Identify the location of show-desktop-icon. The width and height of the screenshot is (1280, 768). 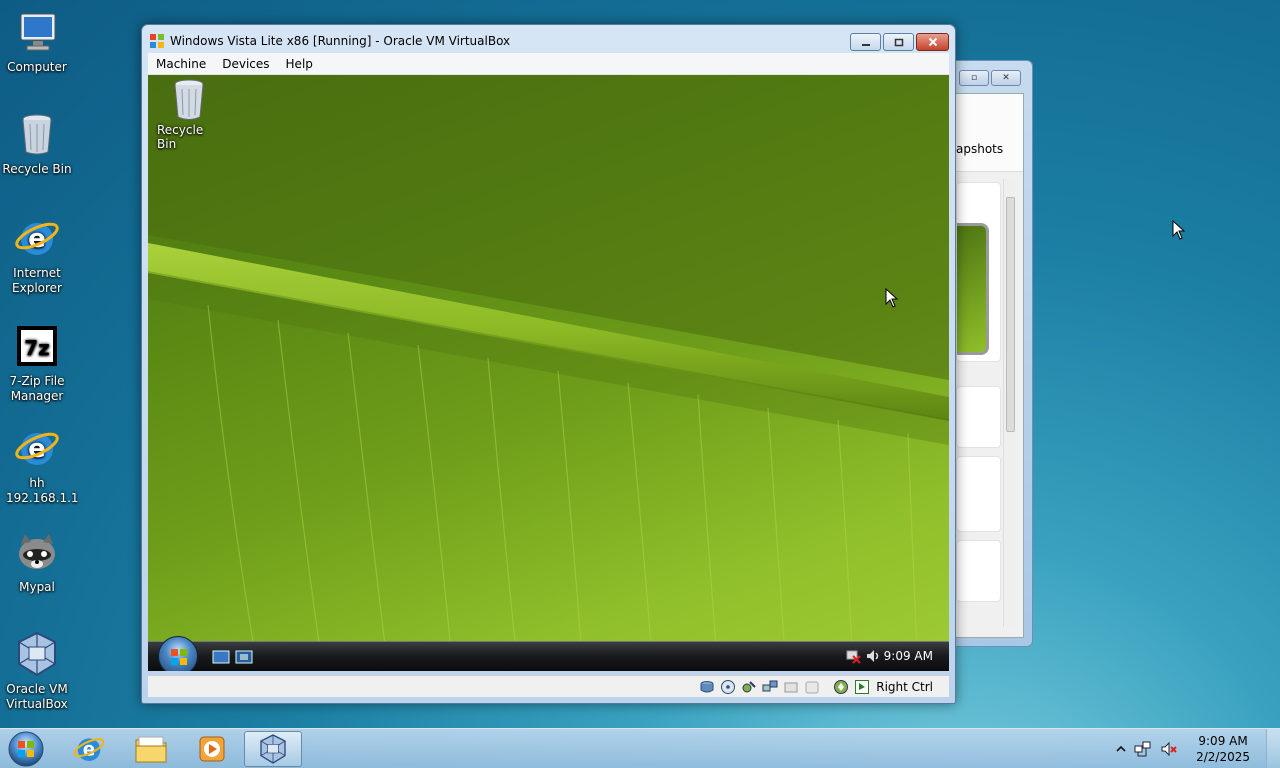
(221, 657).